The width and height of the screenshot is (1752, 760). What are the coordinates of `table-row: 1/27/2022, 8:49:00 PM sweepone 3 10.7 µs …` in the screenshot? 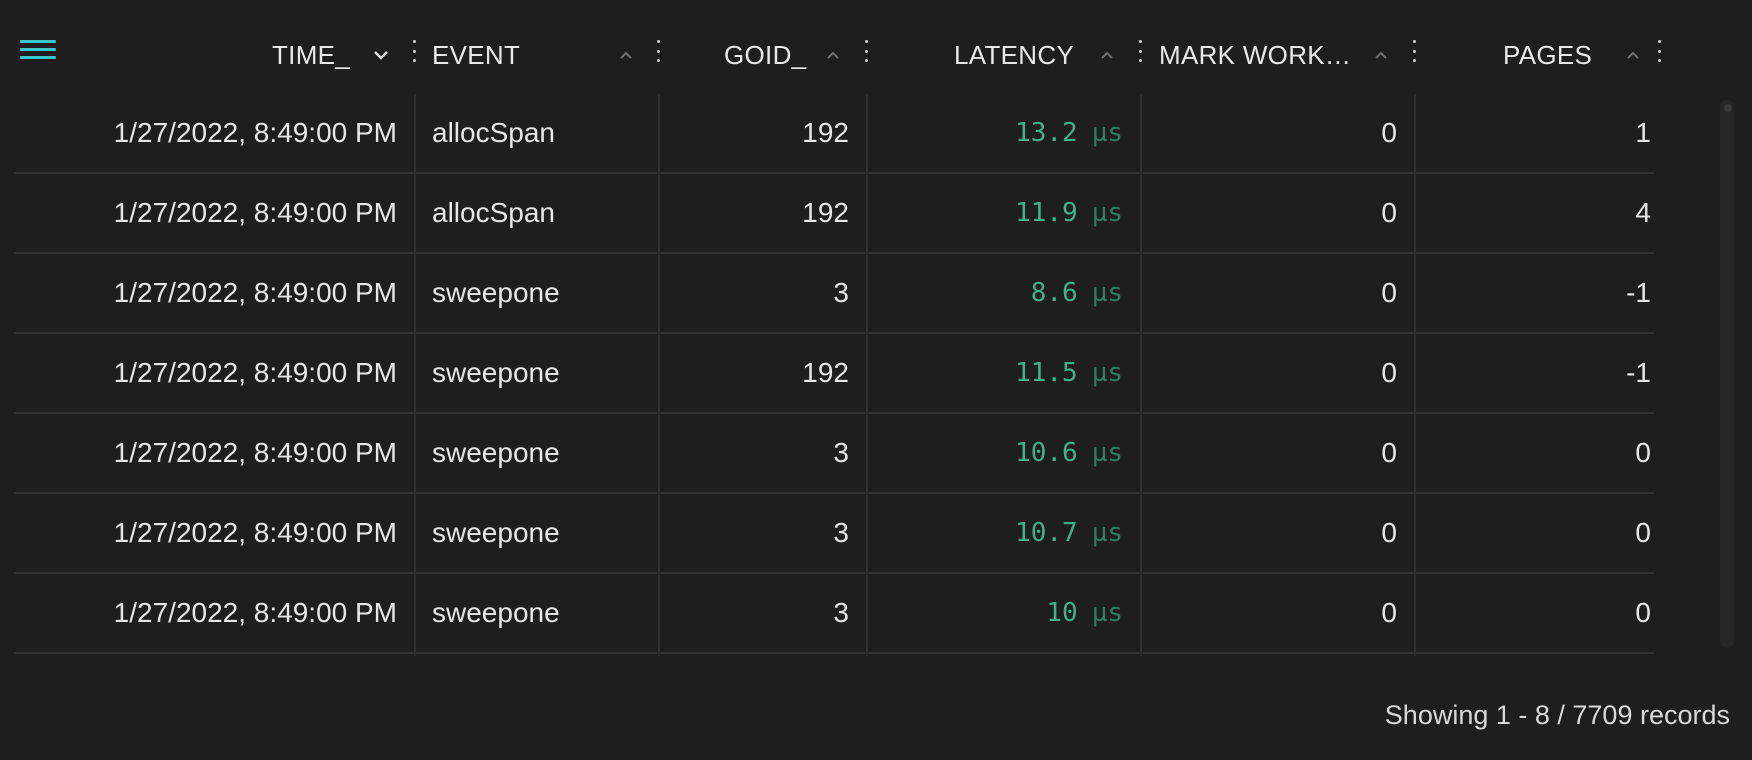 It's located at (834, 534).